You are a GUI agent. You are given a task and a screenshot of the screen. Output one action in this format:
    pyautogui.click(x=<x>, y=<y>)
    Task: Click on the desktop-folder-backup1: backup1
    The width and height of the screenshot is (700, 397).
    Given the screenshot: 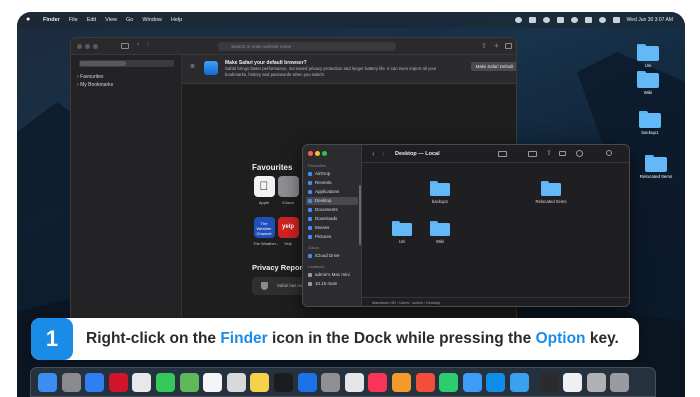 What is the action you would take?
    pyautogui.click(x=650, y=123)
    